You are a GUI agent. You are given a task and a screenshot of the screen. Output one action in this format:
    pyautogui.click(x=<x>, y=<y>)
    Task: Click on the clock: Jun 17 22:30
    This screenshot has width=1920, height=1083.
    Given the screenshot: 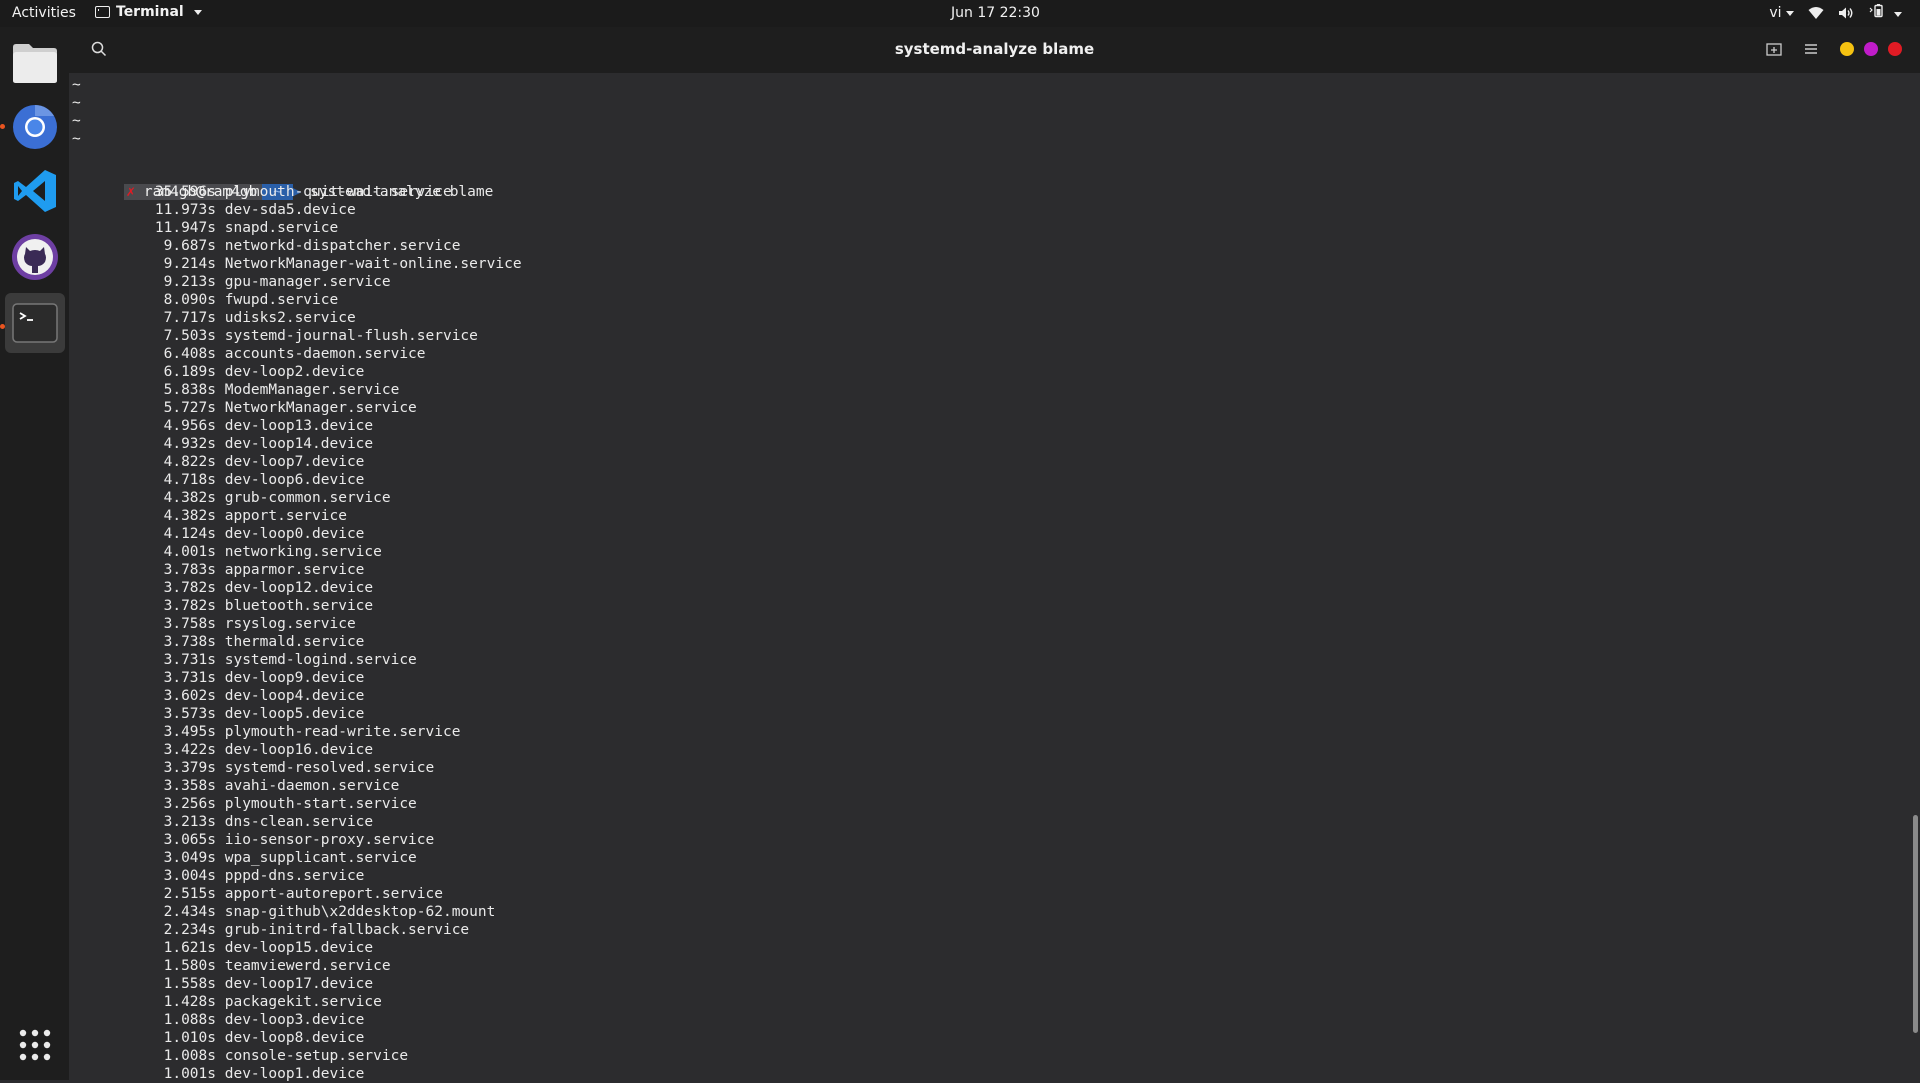 What is the action you would take?
    pyautogui.click(x=995, y=13)
    